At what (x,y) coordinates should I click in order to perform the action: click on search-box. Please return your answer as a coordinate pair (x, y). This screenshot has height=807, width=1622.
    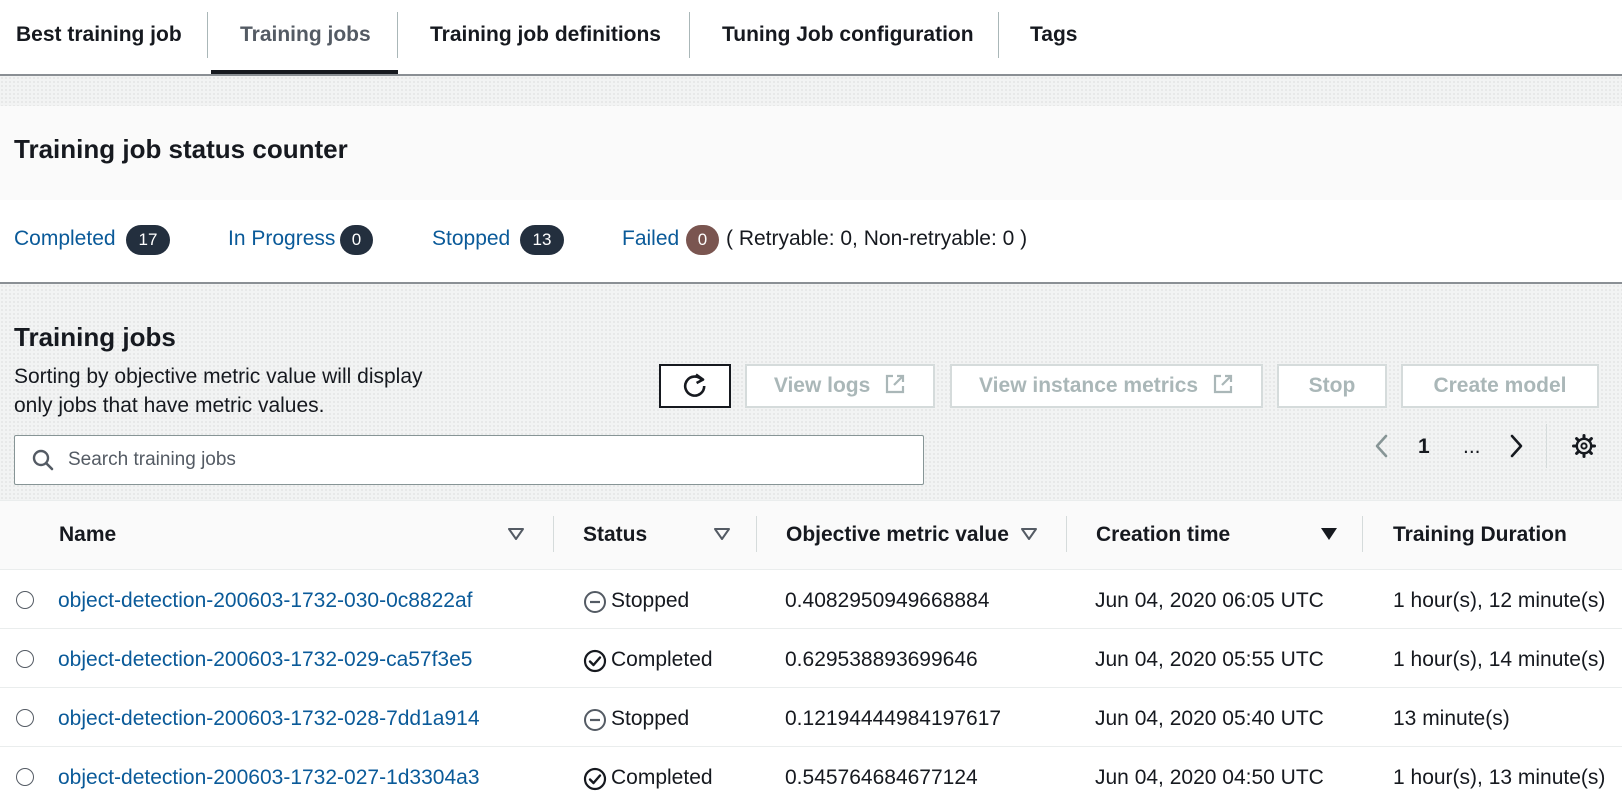
    Looking at the image, I should click on (469, 460).